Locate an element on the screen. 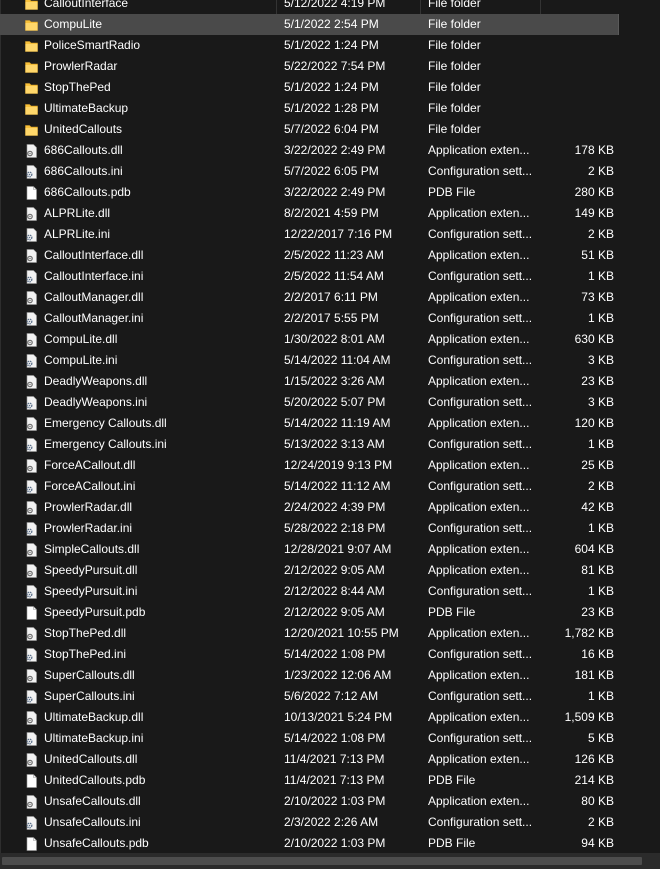 This screenshot has width=660, height=869. file-name: UltimateBackup.dll is located at coordinates (94, 717).